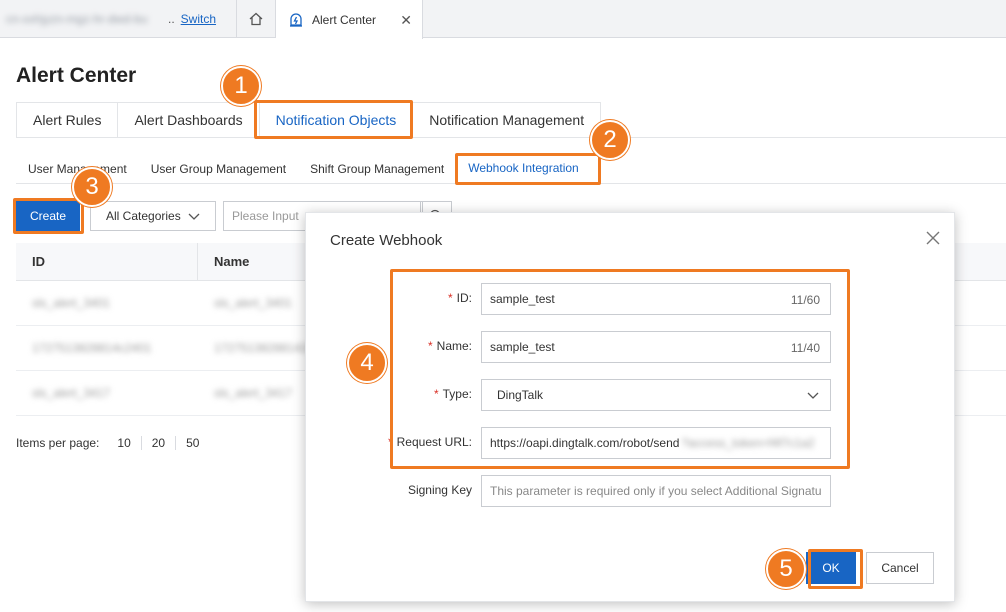  What do you see at coordinates (333, 119) in the screenshot?
I see `step-1-highlight` at bounding box center [333, 119].